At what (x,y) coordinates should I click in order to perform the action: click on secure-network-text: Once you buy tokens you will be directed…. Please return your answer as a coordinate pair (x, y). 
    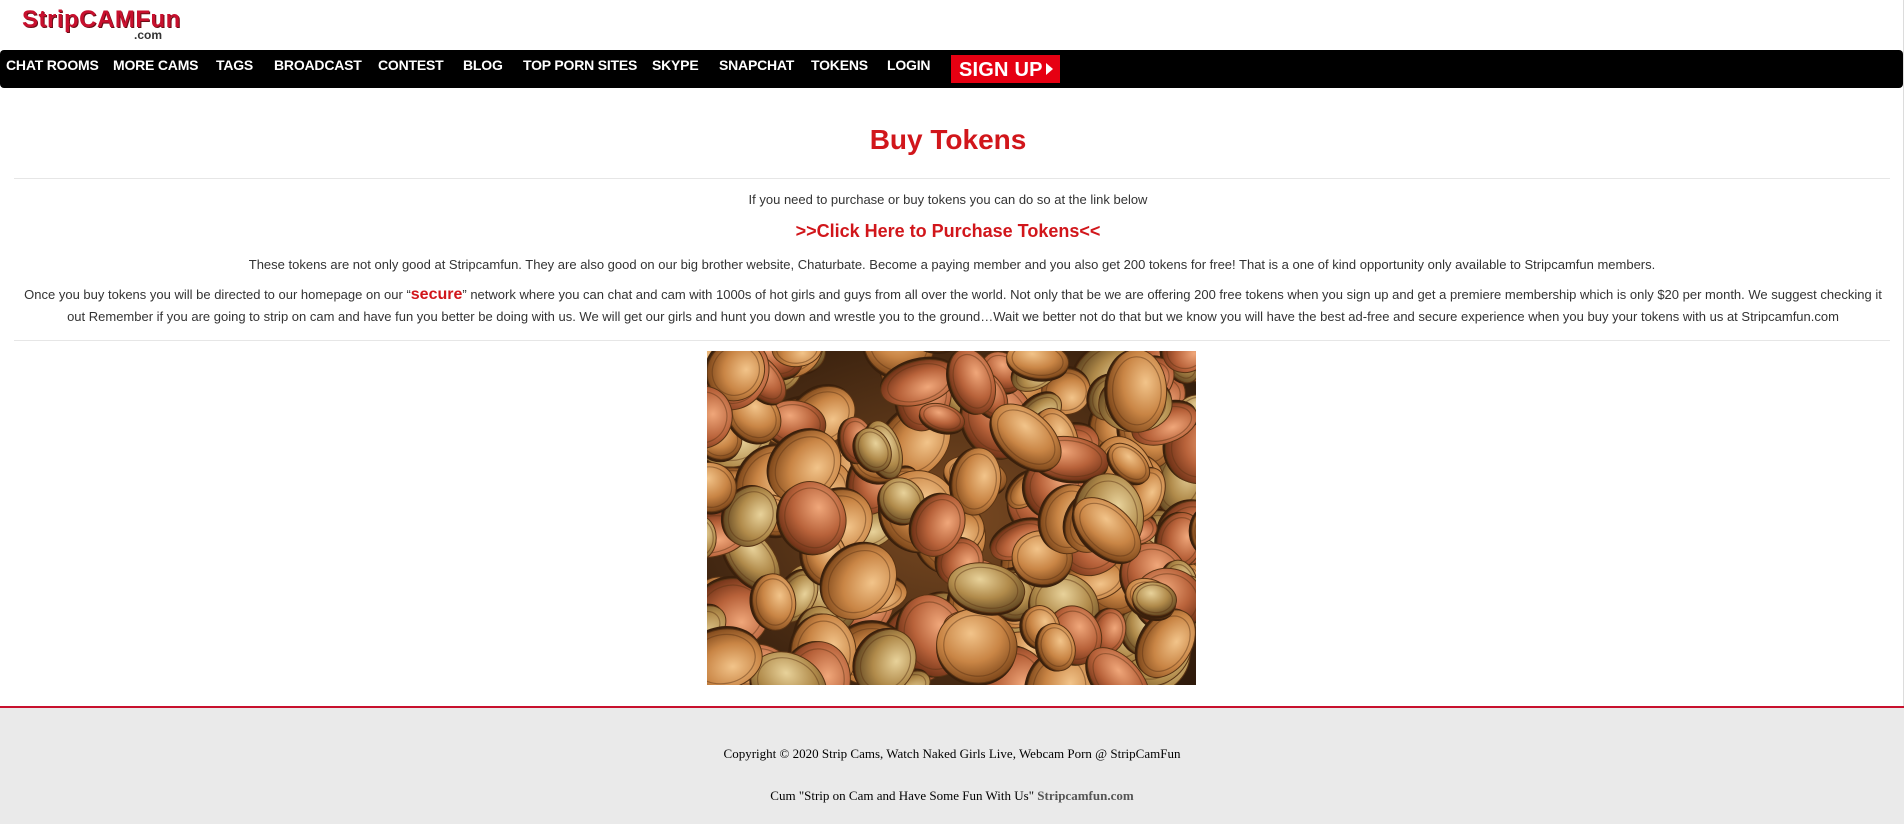
    Looking at the image, I should click on (953, 306).